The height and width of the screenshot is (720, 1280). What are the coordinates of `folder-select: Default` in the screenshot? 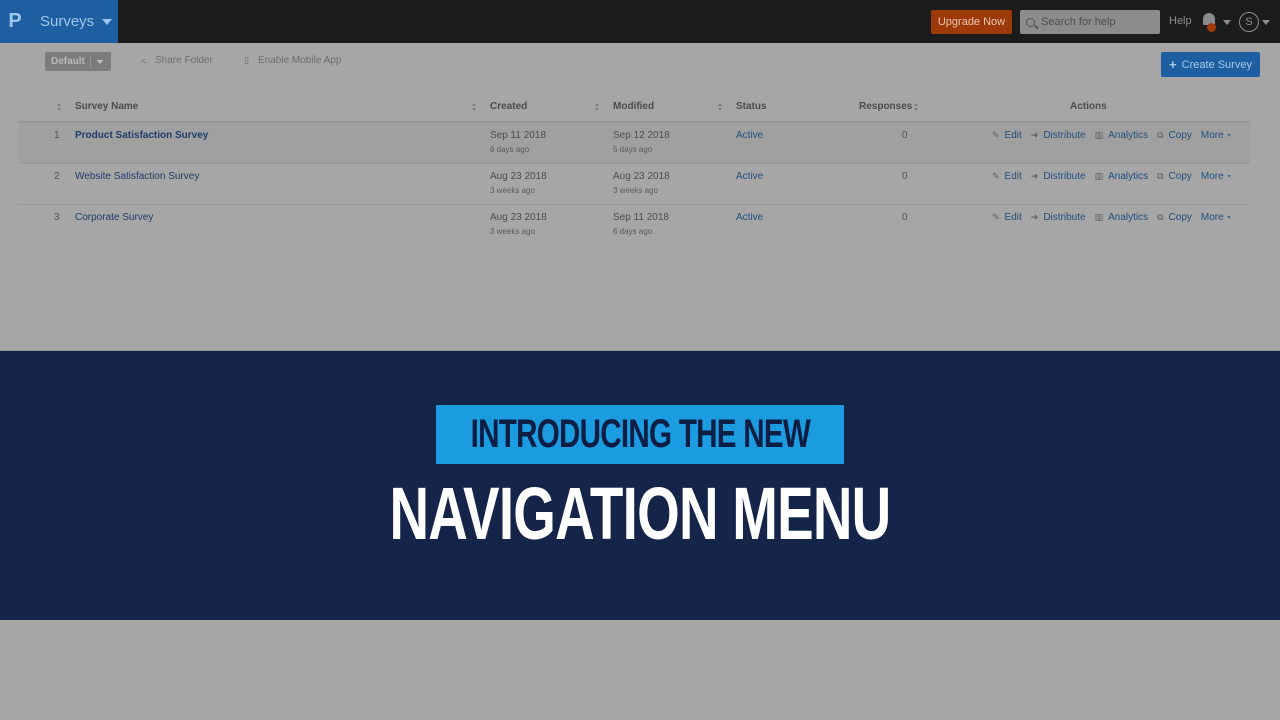 It's located at (78, 61).